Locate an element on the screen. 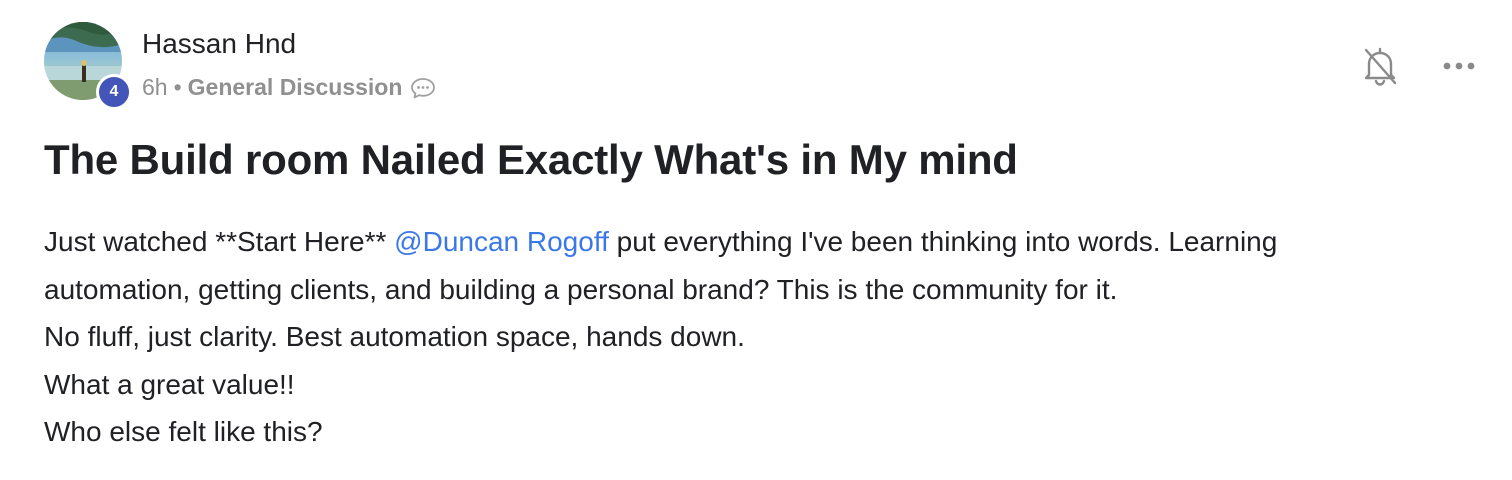 Image resolution: width=1512 pixels, height=480 pixels. more-horizontal-icon is located at coordinates (1460, 73).